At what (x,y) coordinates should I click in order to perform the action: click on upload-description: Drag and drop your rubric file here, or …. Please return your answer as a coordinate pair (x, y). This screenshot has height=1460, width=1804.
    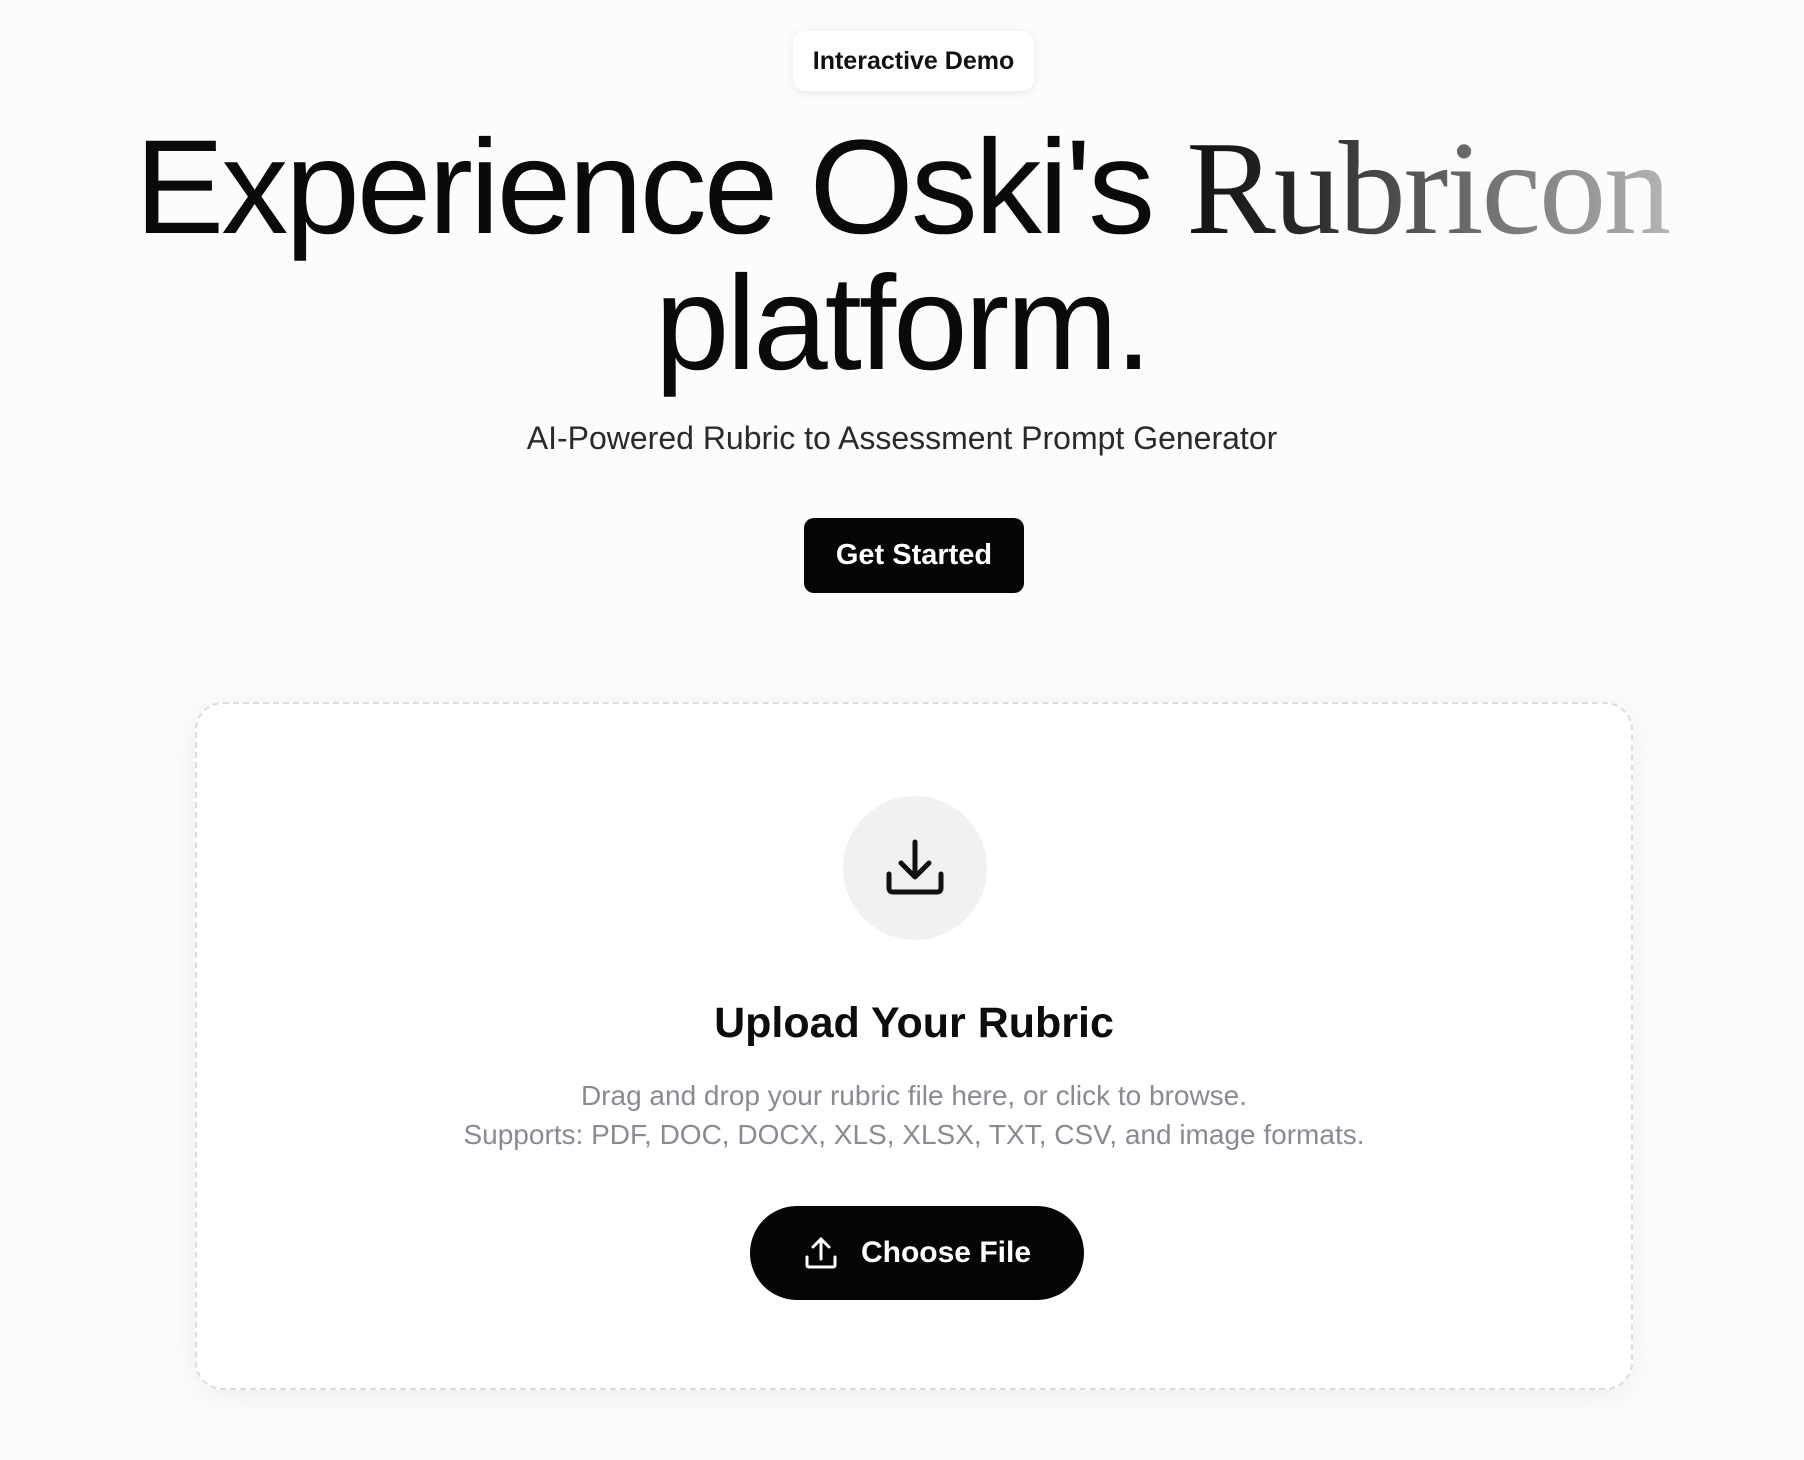
    Looking at the image, I should click on (914, 1115).